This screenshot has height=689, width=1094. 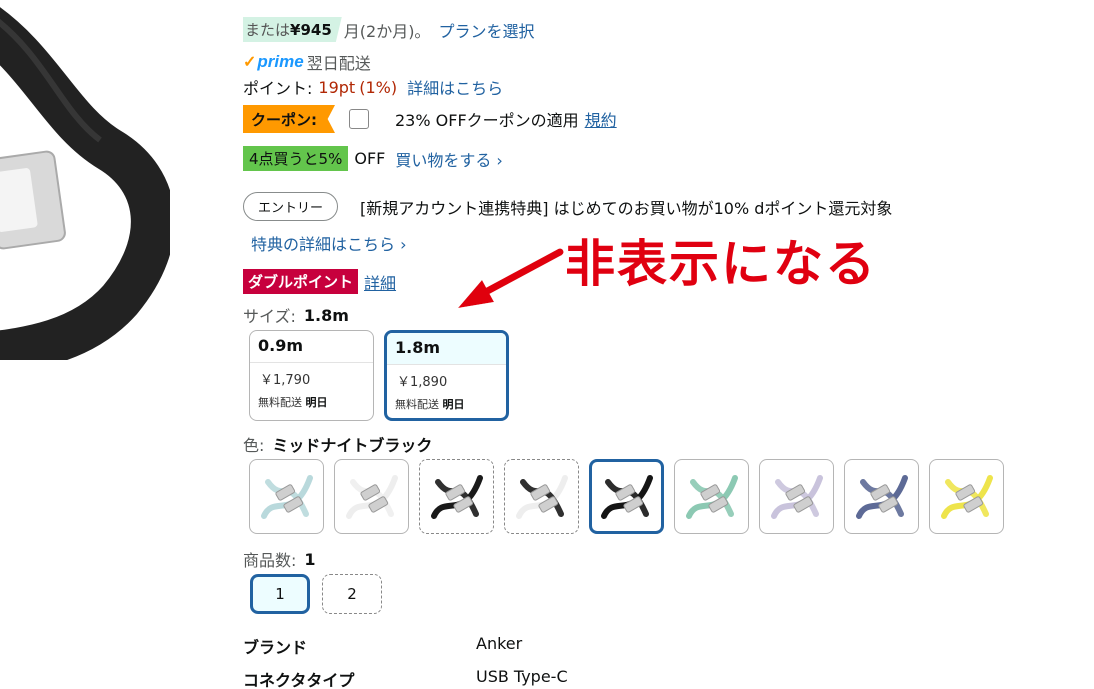 What do you see at coordinates (326, 315) in the screenshot?
I see `size-selected: 1.8m` at bounding box center [326, 315].